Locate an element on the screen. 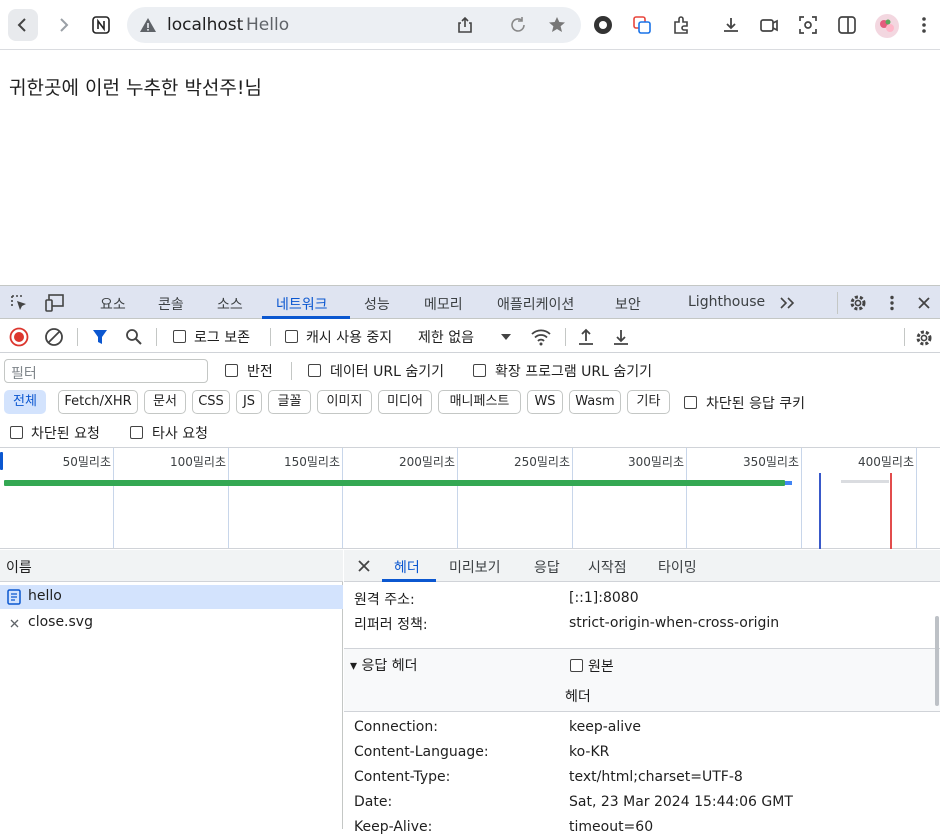  request-name: close.svg is located at coordinates (60, 622).